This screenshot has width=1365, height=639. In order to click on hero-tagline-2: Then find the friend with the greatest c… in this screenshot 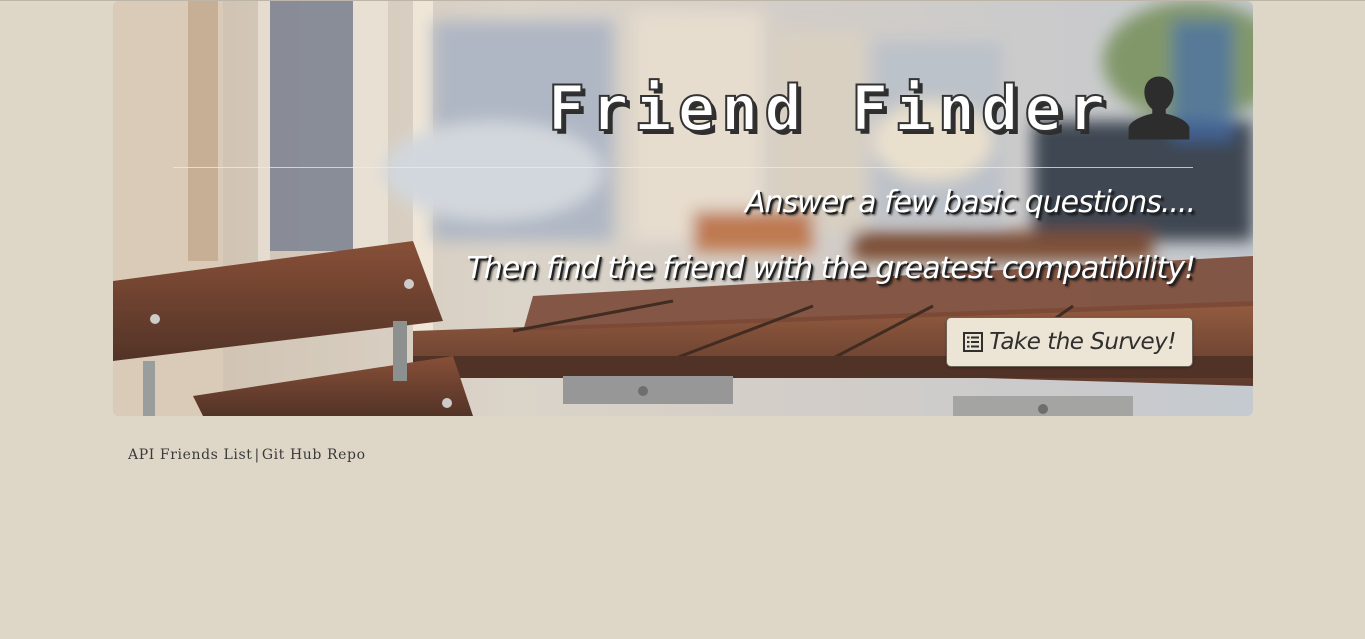, I will do `click(831, 268)`.